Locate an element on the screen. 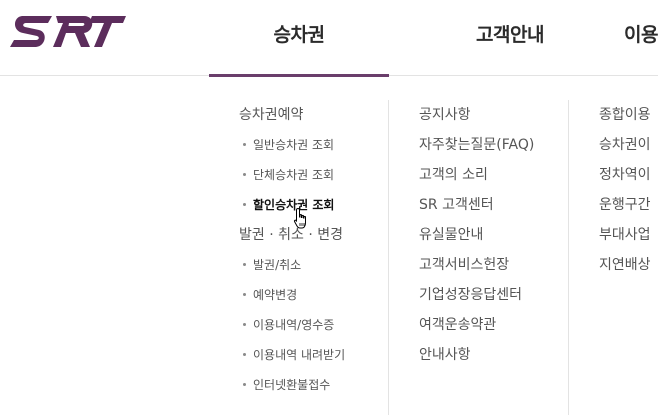 This screenshot has height=415, width=658. menu-link-sr-customer-center: SR 고객센터 is located at coordinates (476, 205).